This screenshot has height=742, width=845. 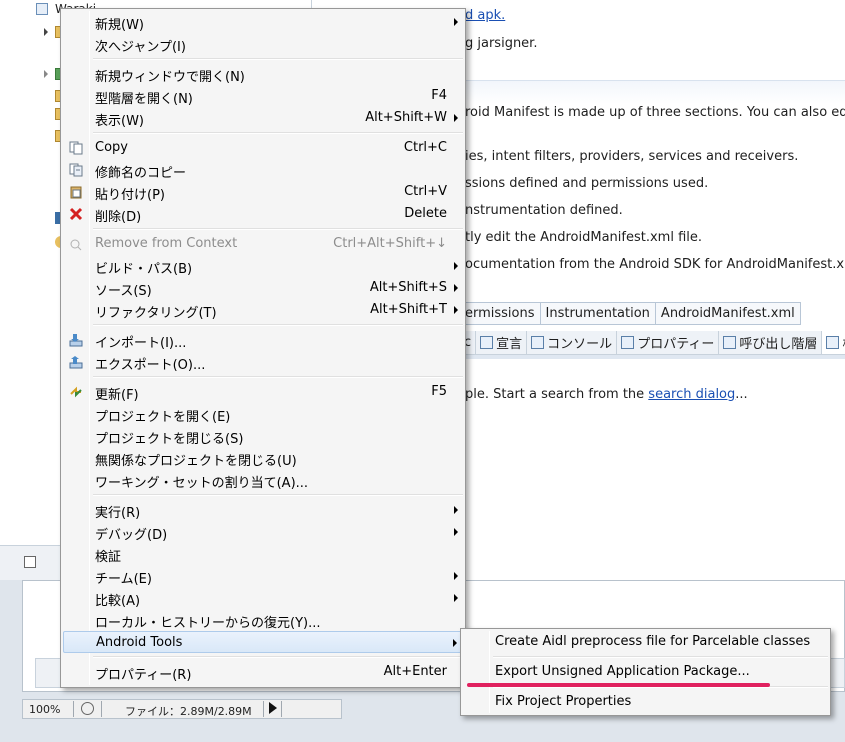 What do you see at coordinates (263, 436) in the screenshot?
I see `menu-item-close-project: プロジェクトを閉じる(S)` at bounding box center [263, 436].